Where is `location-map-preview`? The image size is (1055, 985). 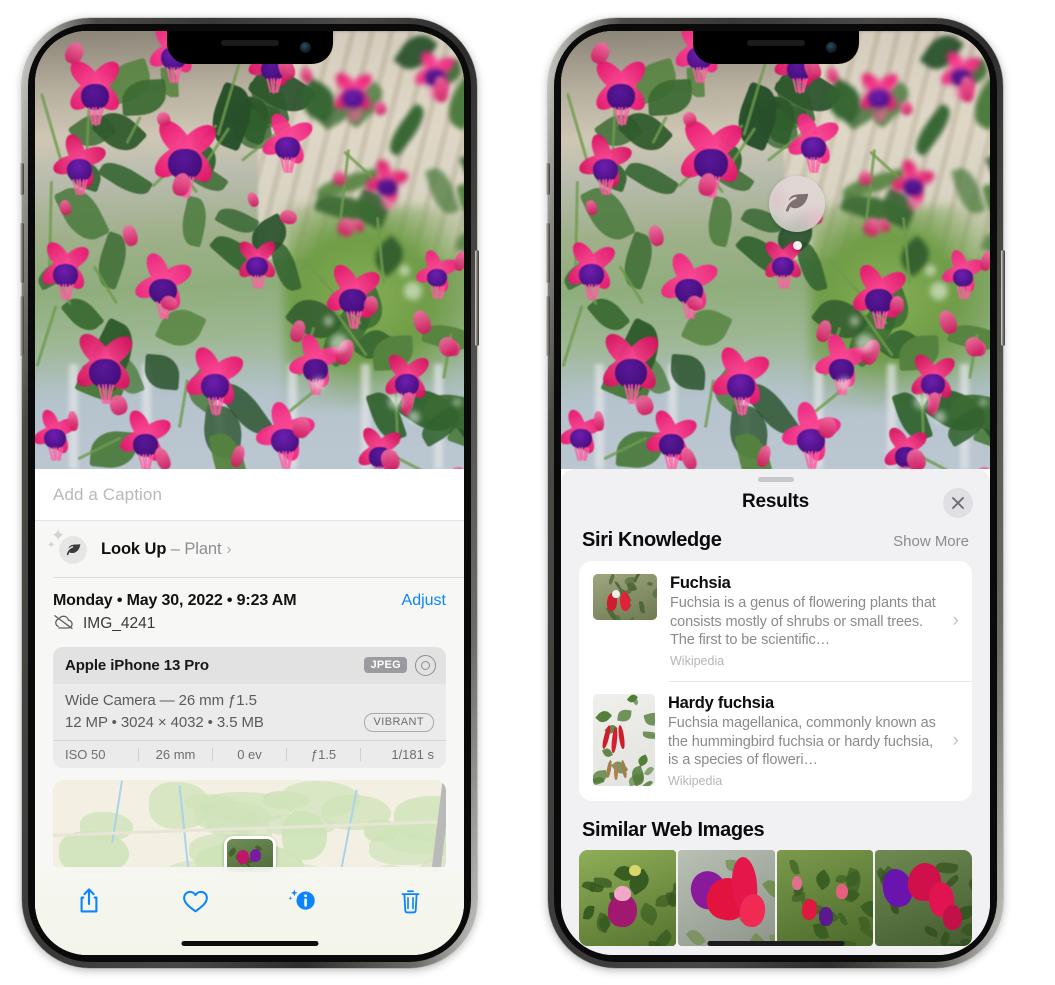 location-map-preview is located at coordinates (249, 825).